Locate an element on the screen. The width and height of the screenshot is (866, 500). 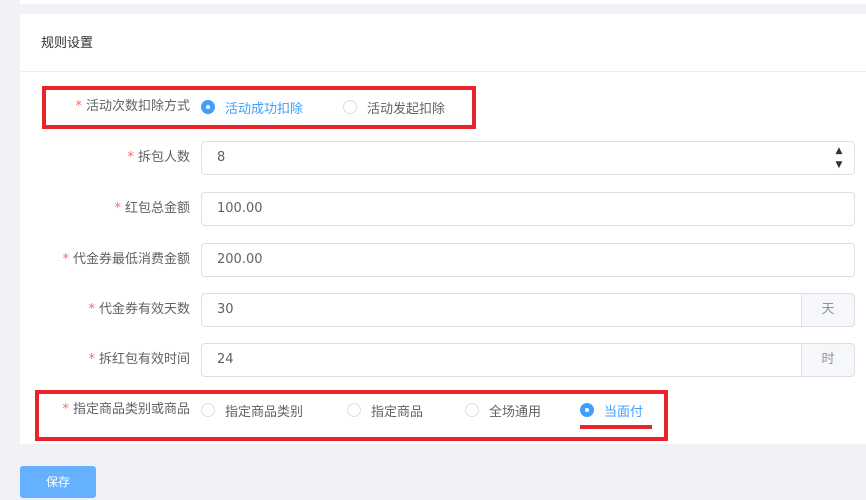
card-title: 规则设置 is located at coordinates (443, 43).